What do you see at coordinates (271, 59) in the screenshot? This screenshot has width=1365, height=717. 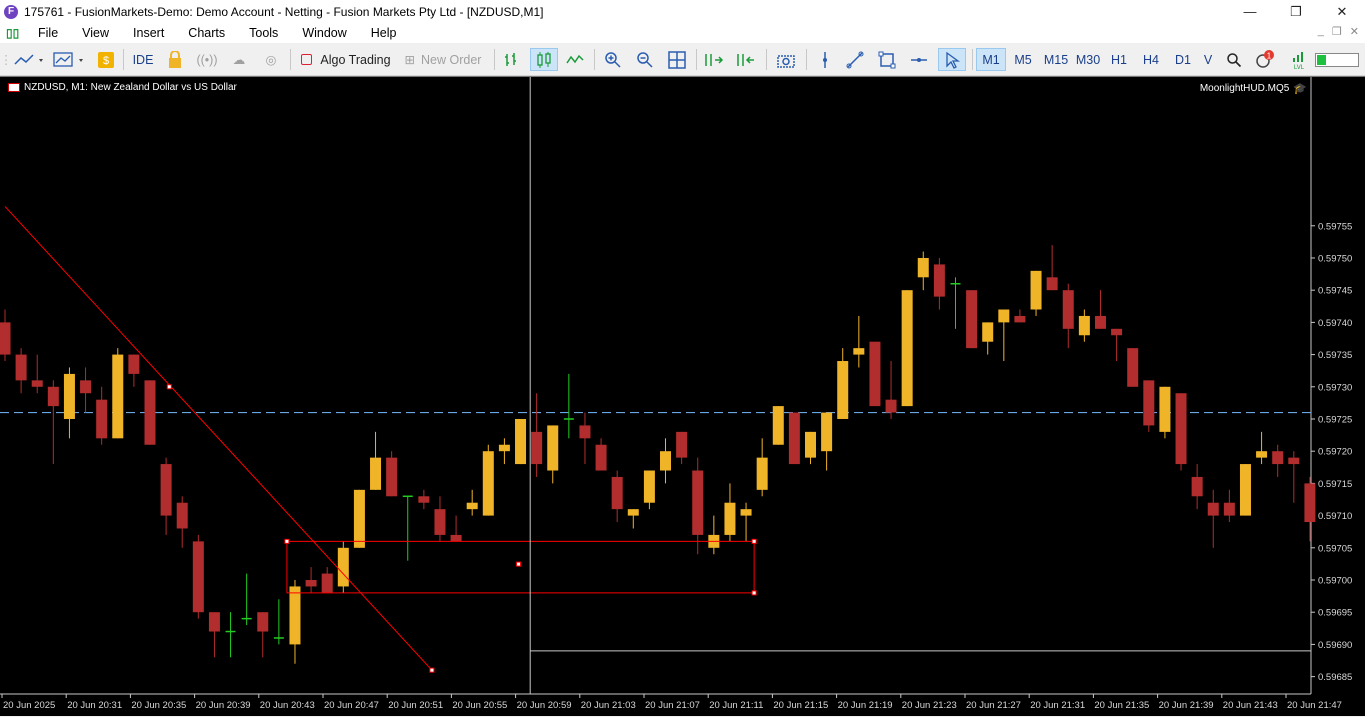 I see `community-icon: ◎` at bounding box center [271, 59].